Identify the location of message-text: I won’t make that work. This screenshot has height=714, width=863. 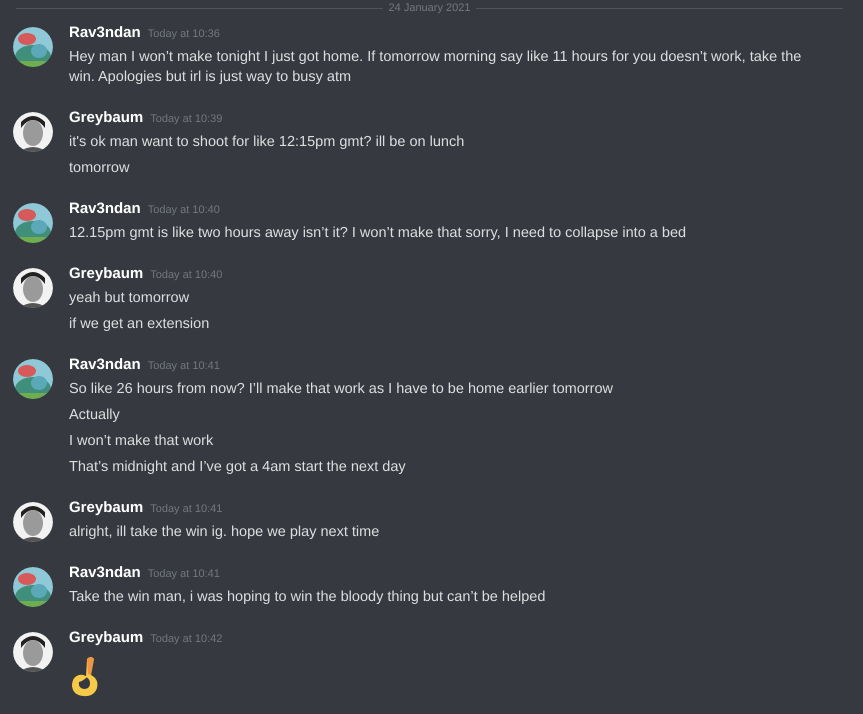
(141, 441).